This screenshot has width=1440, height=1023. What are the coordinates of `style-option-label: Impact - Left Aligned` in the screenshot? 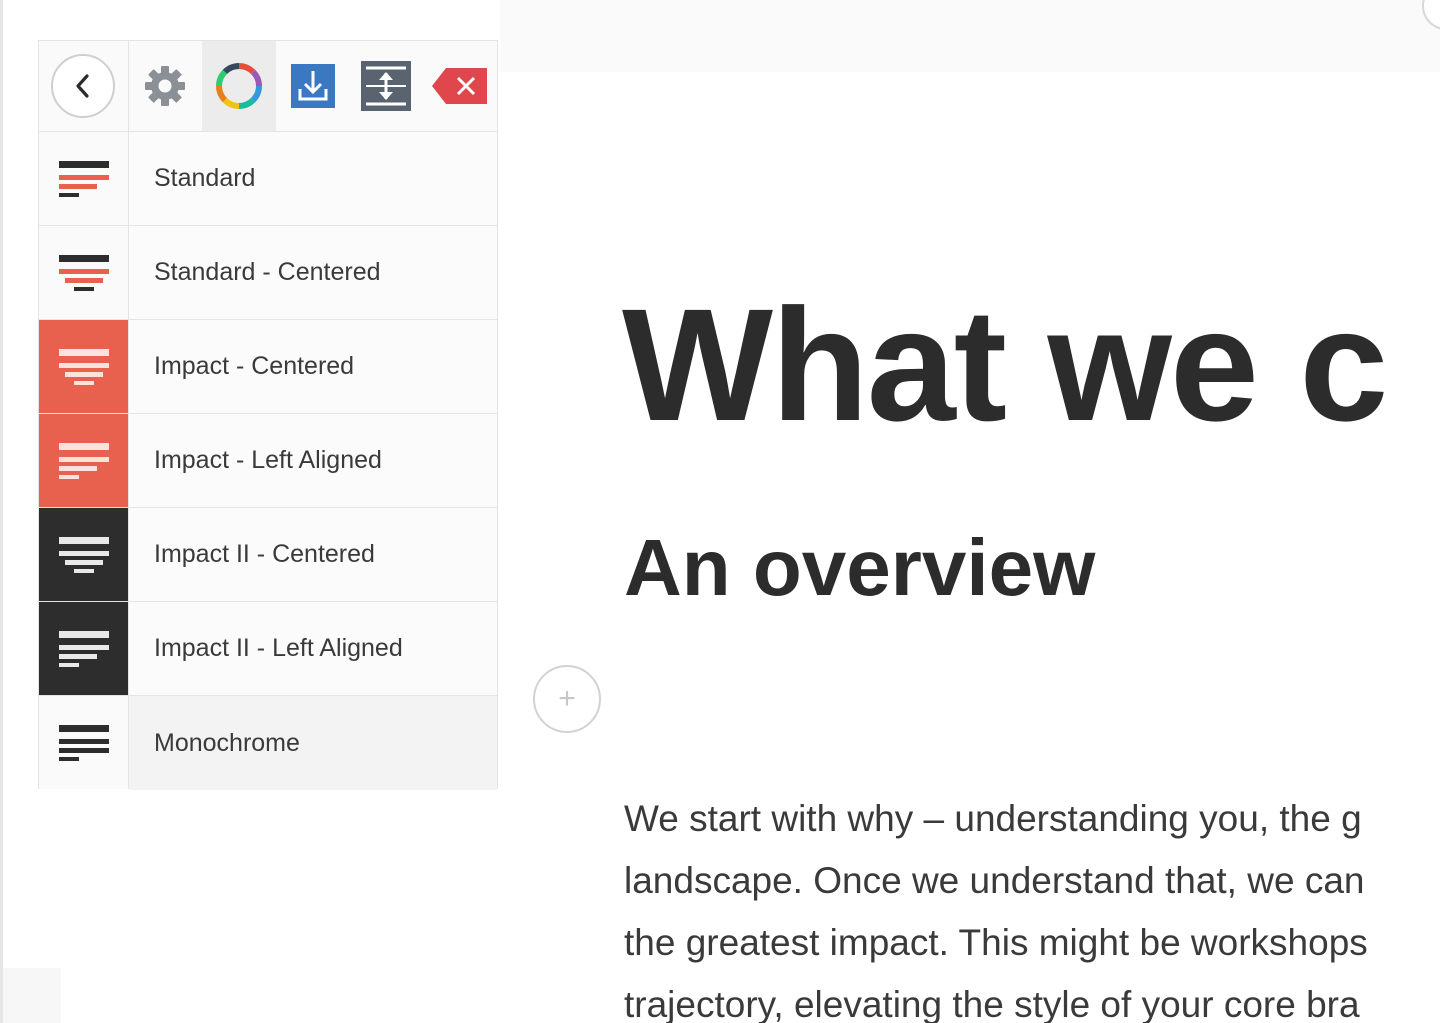 It's located at (313, 460).